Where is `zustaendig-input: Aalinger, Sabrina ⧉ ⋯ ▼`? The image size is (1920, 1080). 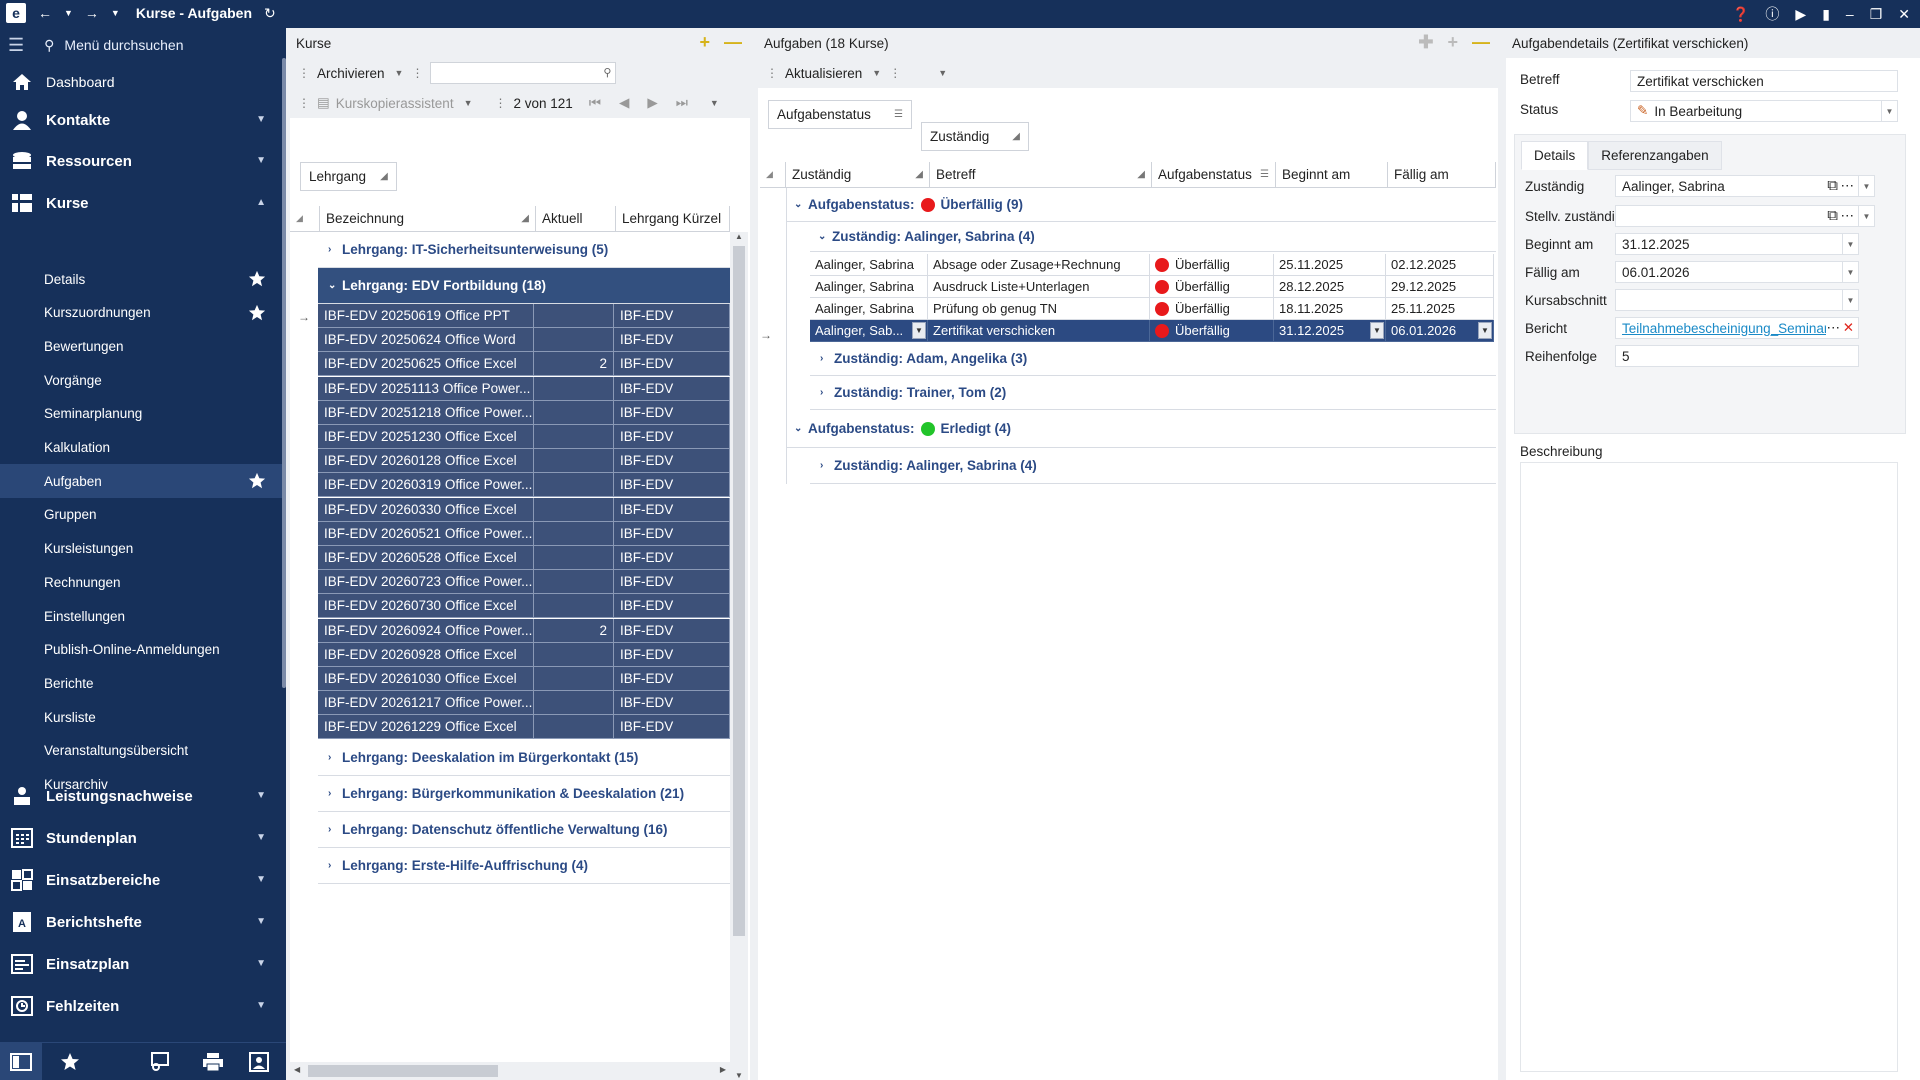
zustaendig-input: Aalinger, Sabrina ⧉ ⋯ ▼ is located at coordinates (1745, 186).